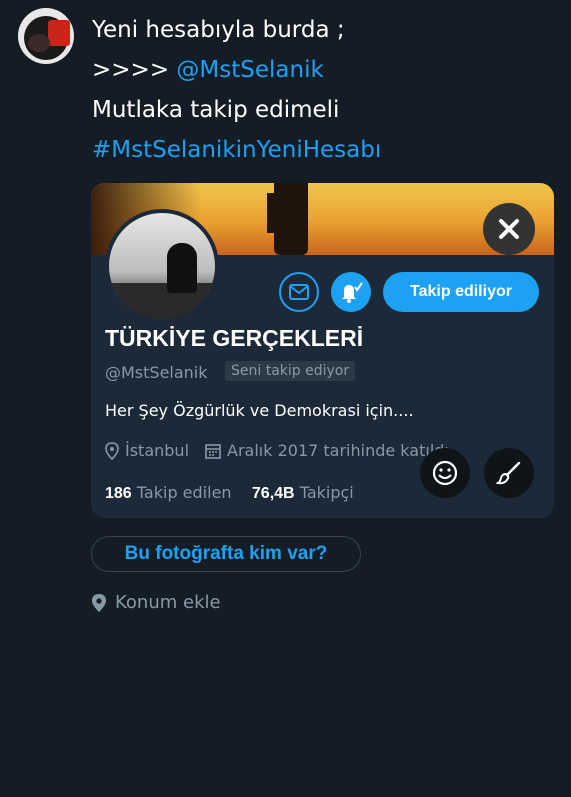 This screenshot has height=797, width=571. I want to click on user-avatar, so click(46, 36).